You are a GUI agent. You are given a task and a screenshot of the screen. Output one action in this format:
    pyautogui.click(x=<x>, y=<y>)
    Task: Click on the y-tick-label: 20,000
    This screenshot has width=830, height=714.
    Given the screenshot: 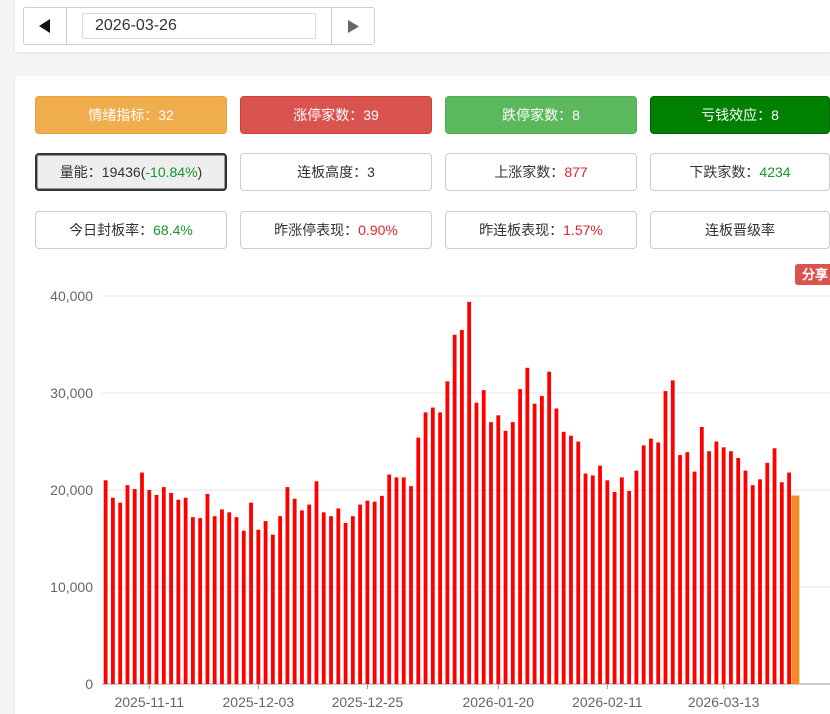 What is the action you would take?
    pyautogui.click(x=71, y=490)
    